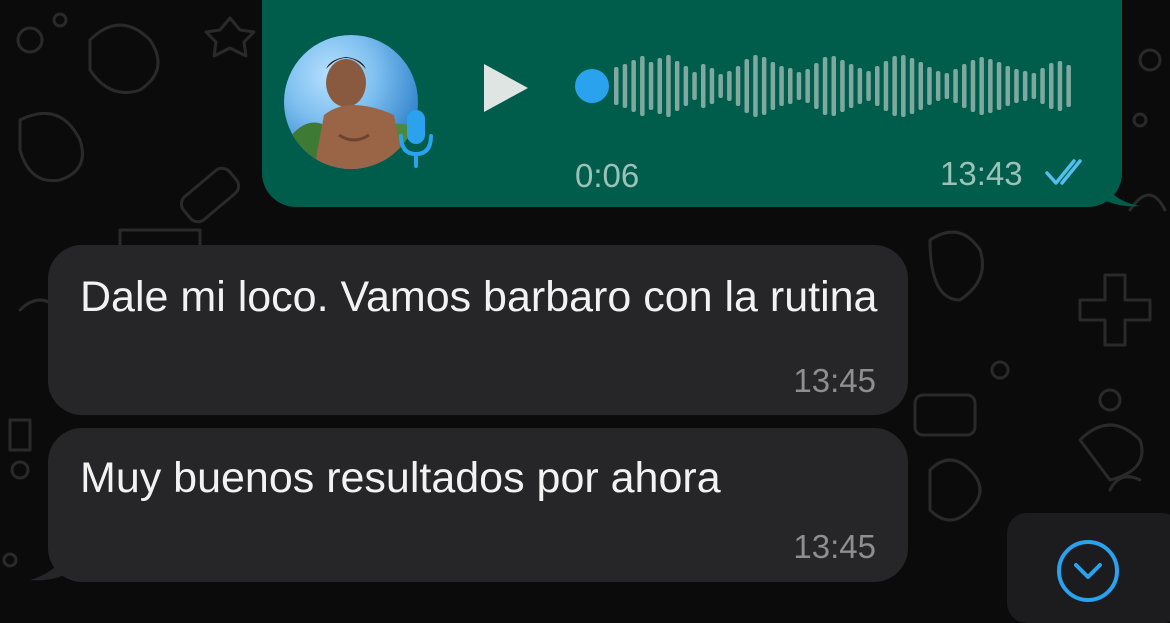 The height and width of the screenshot is (623, 1170). Describe the element at coordinates (400, 478) in the screenshot. I see `message-text: Muy buenos resultados por ahora` at that location.